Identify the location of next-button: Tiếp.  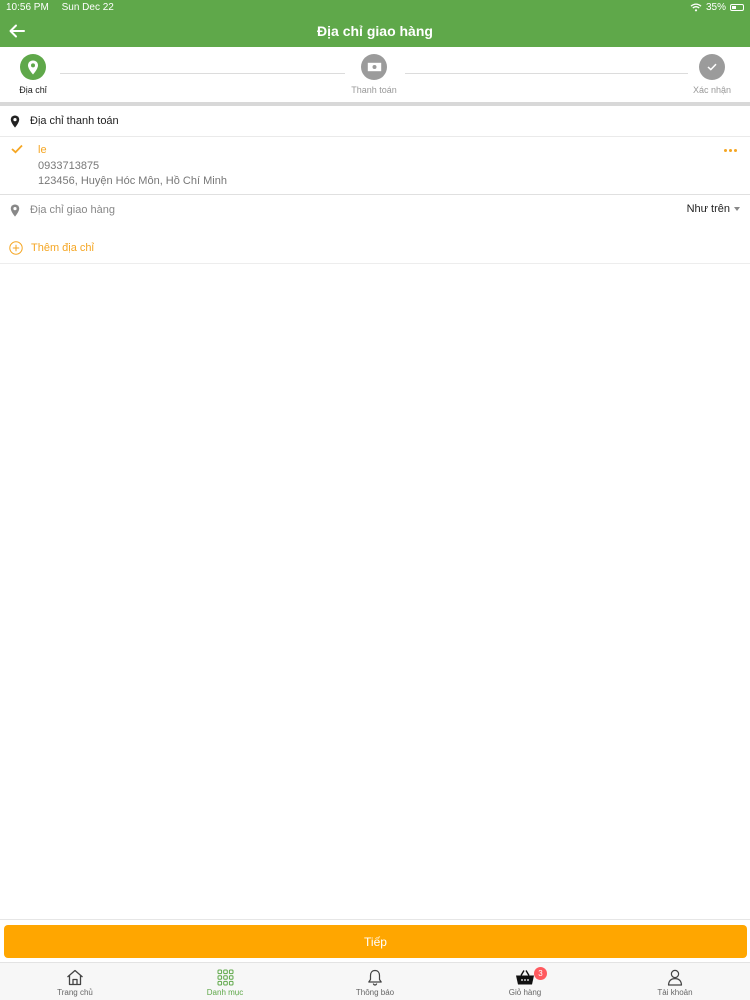
(375, 941).